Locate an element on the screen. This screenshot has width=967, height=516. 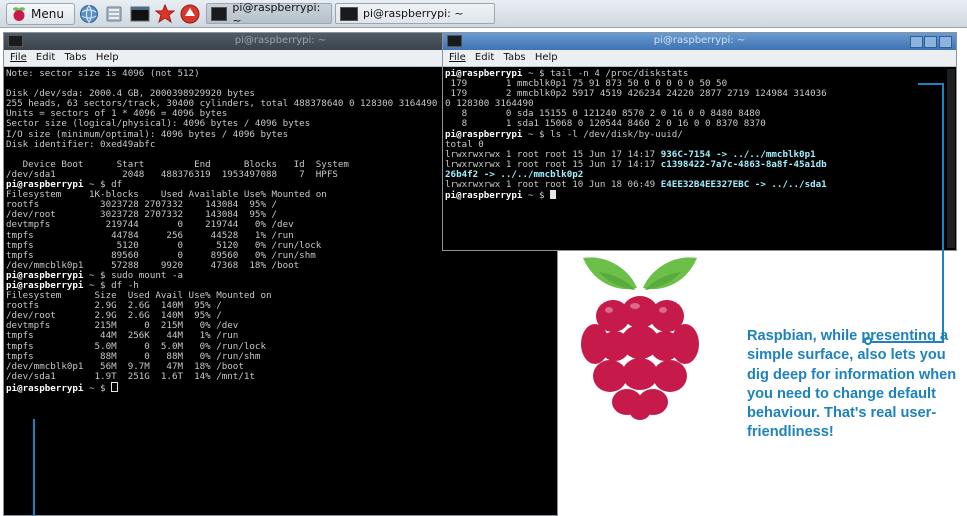
menu-button: Menu is located at coordinates (40, 14).